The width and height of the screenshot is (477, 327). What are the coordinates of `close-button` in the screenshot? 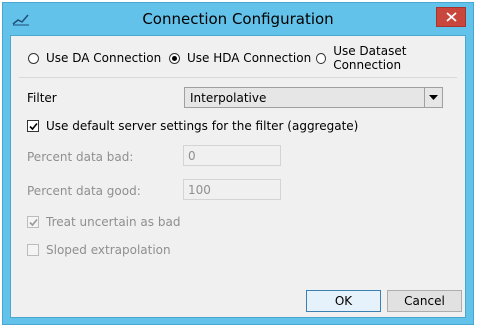 It's located at (451, 17).